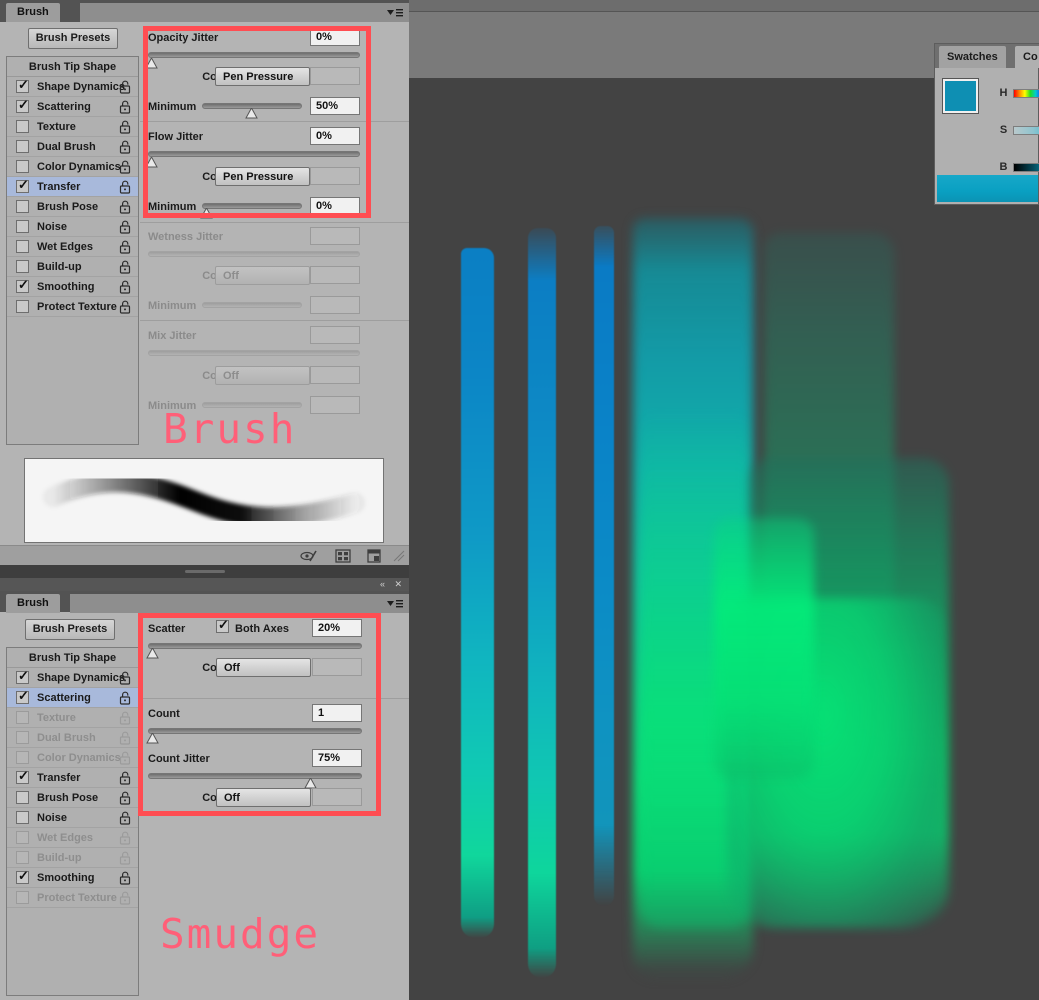 This screenshot has width=1039, height=1000. What do you see at coordinates (72, 67) in the screenshot?
I see `brush-tip-shape-header: Brush Tip Shape` at bounding box center [72, 67].